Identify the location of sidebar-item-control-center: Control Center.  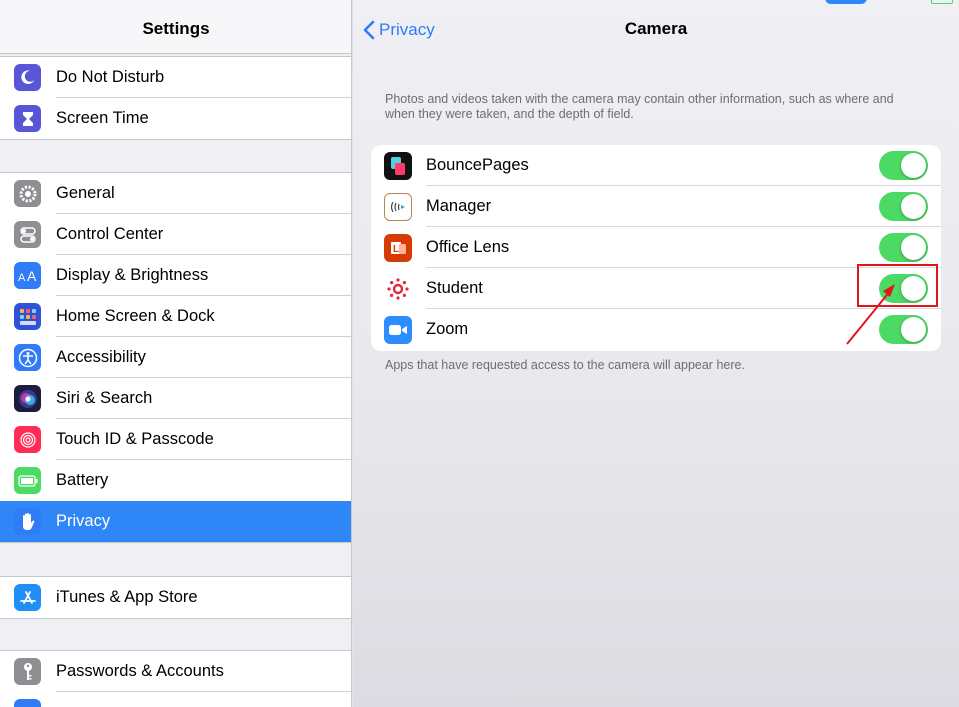
(175, 234).